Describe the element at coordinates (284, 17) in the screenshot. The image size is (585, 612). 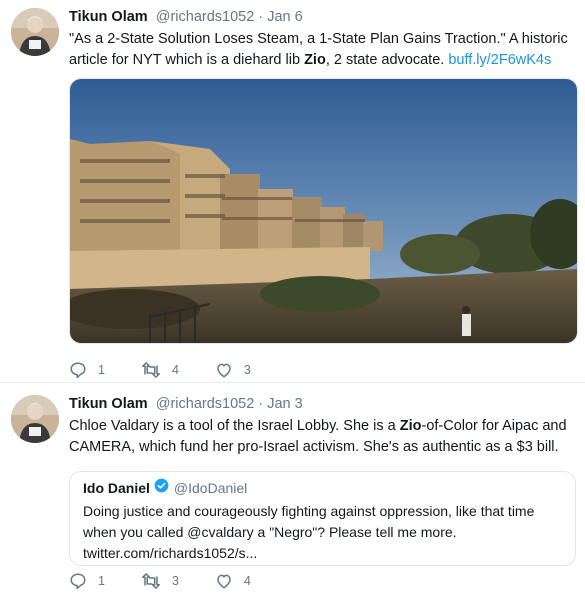
I see `tweet-date: Jan 6` at that location.